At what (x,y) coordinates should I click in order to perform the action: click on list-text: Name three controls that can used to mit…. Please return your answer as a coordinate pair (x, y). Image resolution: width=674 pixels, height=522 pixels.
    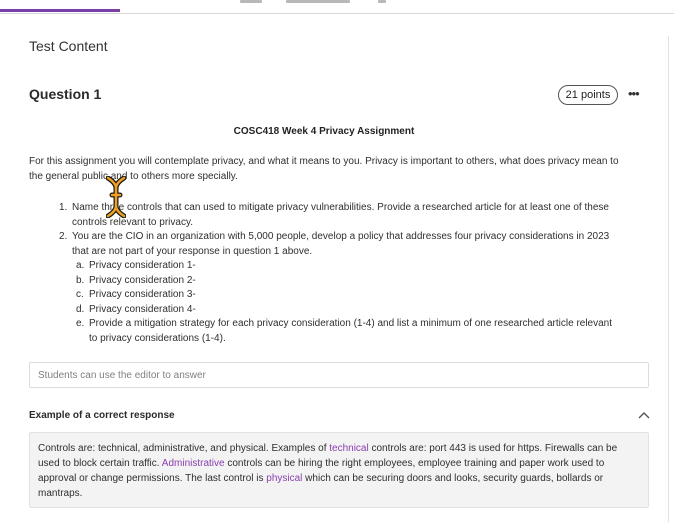
    Looking at the image, I should click on (340, 215).